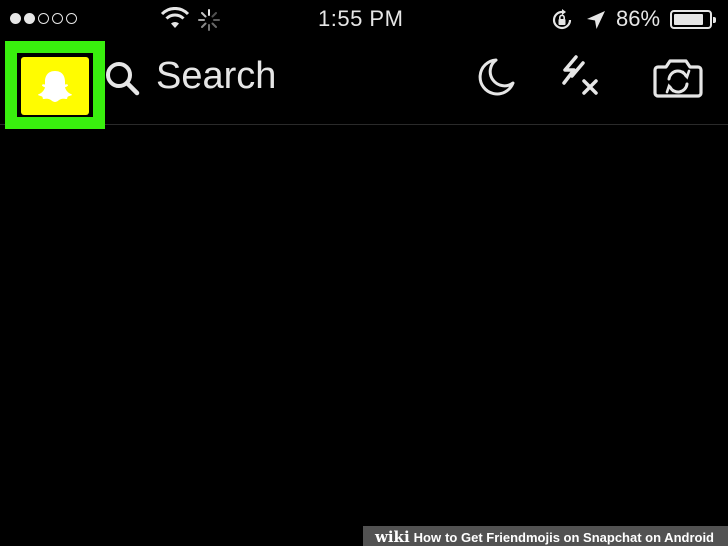 The image size is (728, 546). Describe the element at coordinates (427, 537) in the screenshot. I see `watermark-how: How` at that location.